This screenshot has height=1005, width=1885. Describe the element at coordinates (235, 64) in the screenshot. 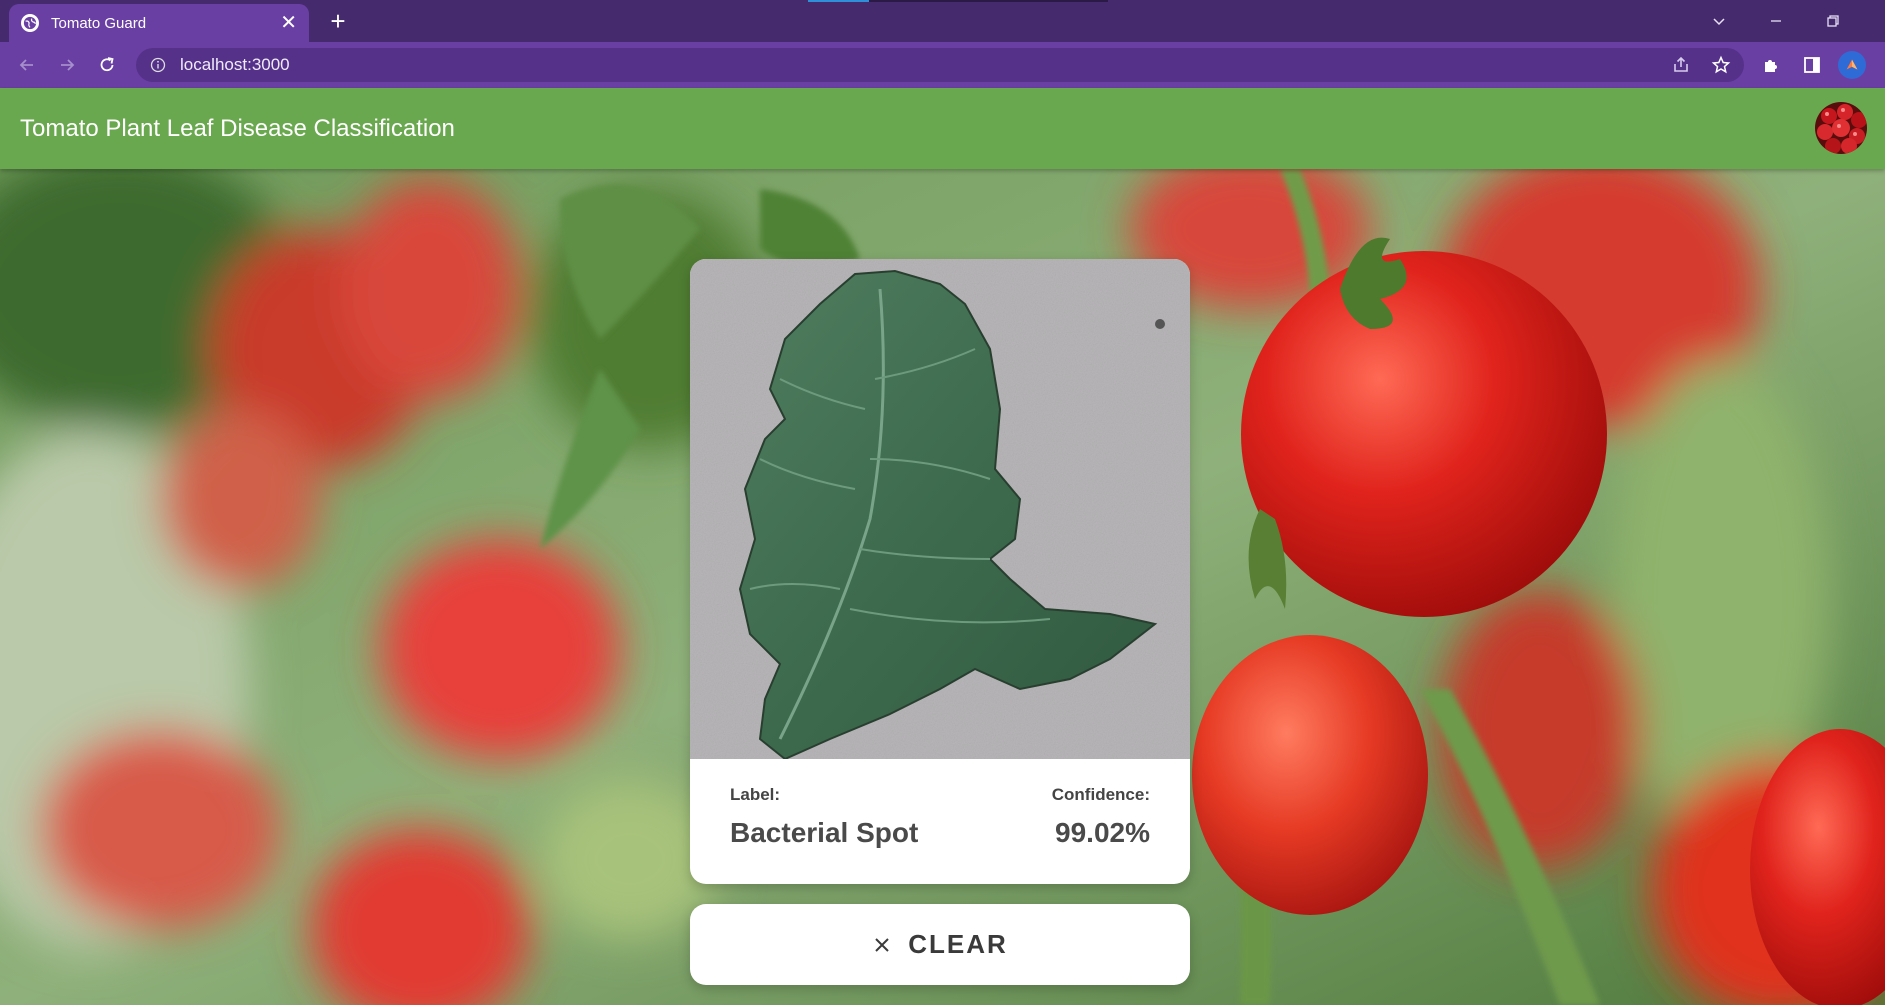

I see `address-url: localhost:3000` at that location.